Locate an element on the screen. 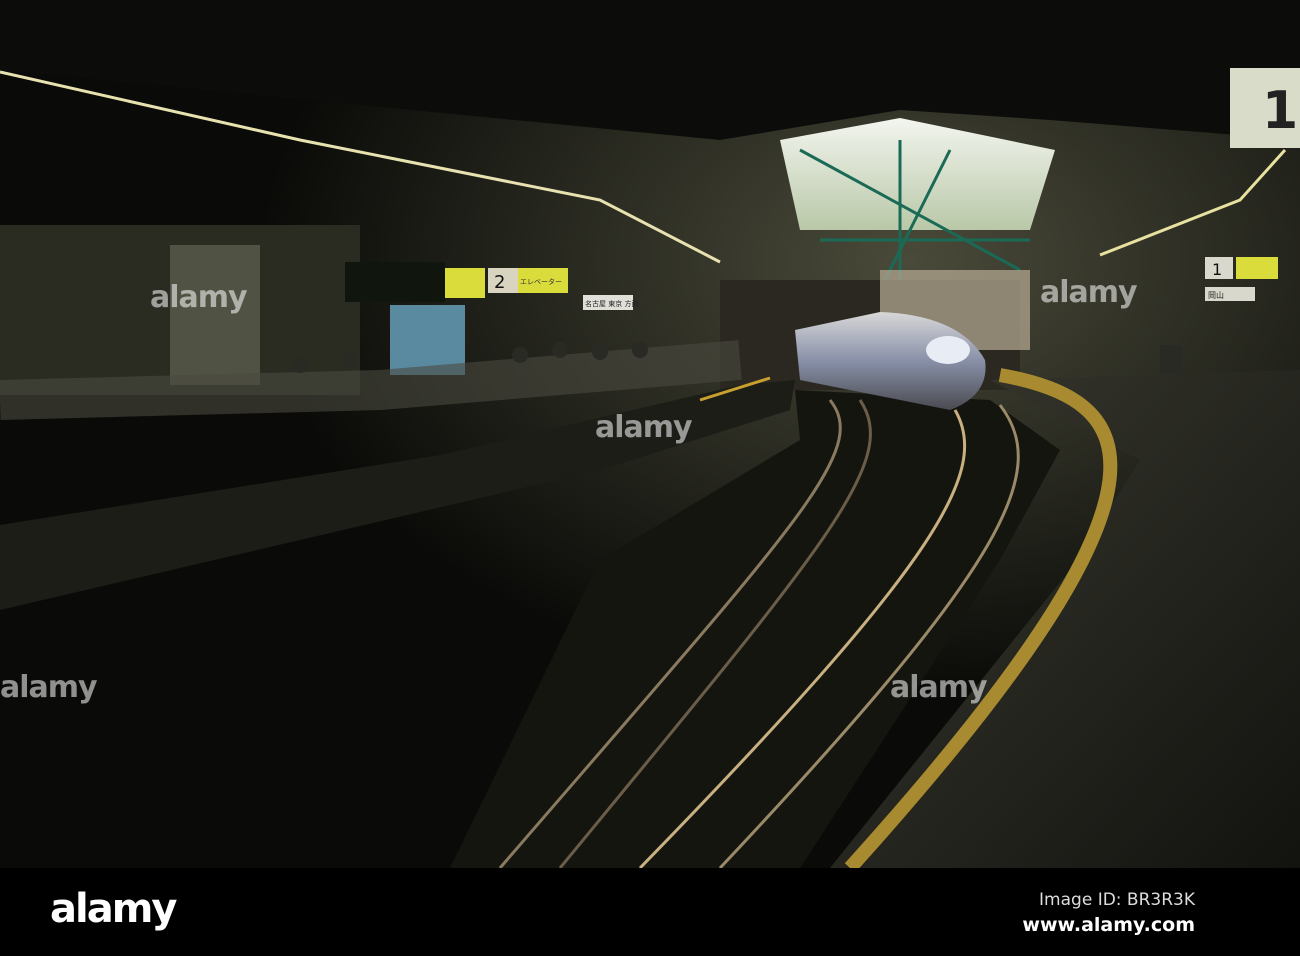 Image resolution: width=1300 pixels, height=956 pixels. site-url: www.alamy.com is located at coordinates (1108, 925).